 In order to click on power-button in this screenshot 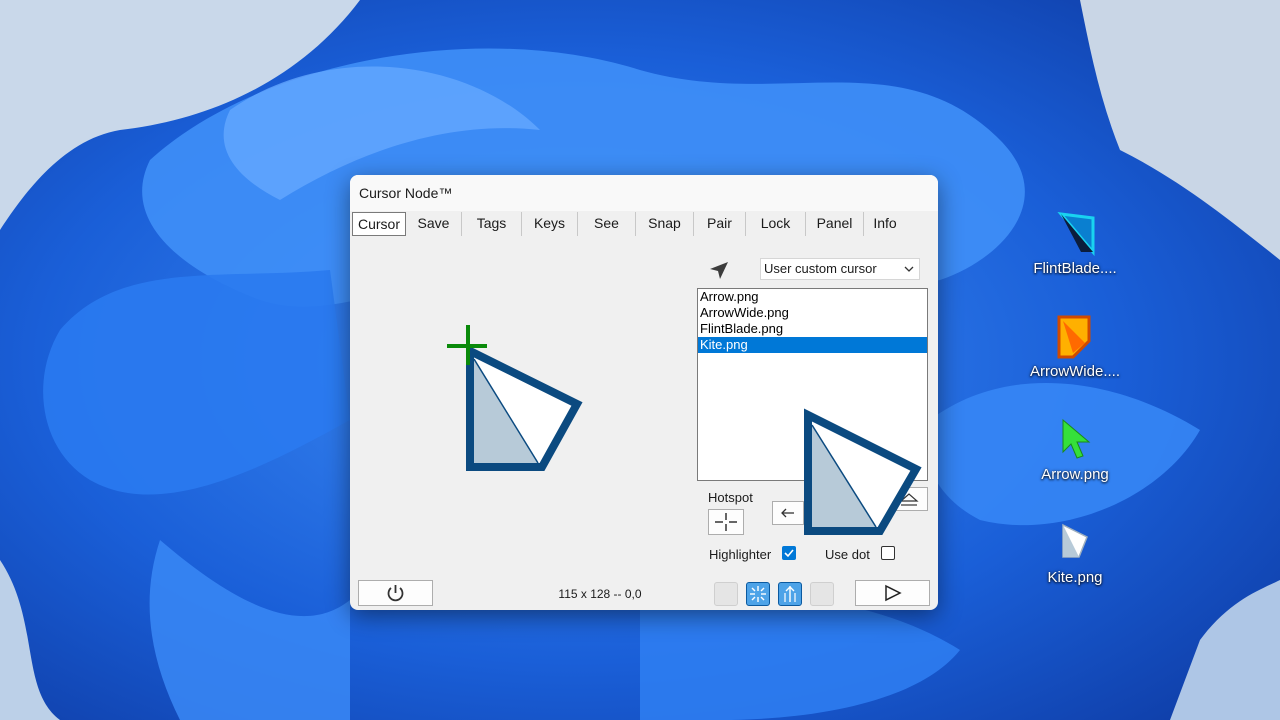, I will do `click(395, 593)`.